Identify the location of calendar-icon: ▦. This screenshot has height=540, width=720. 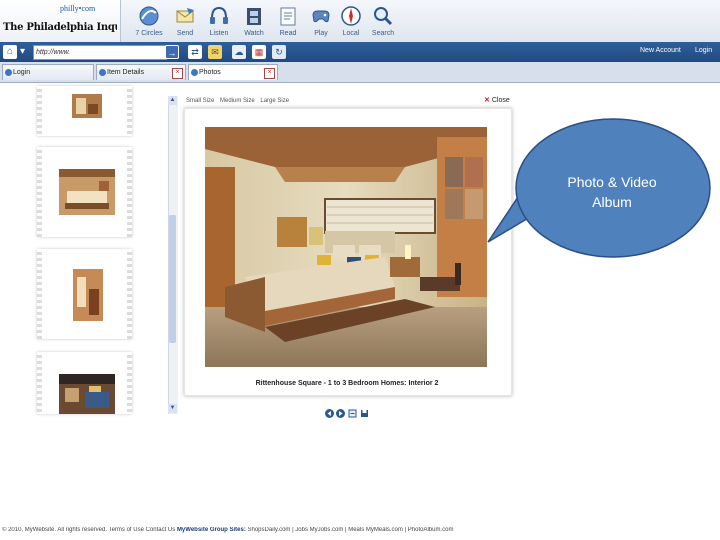
(259, 52).